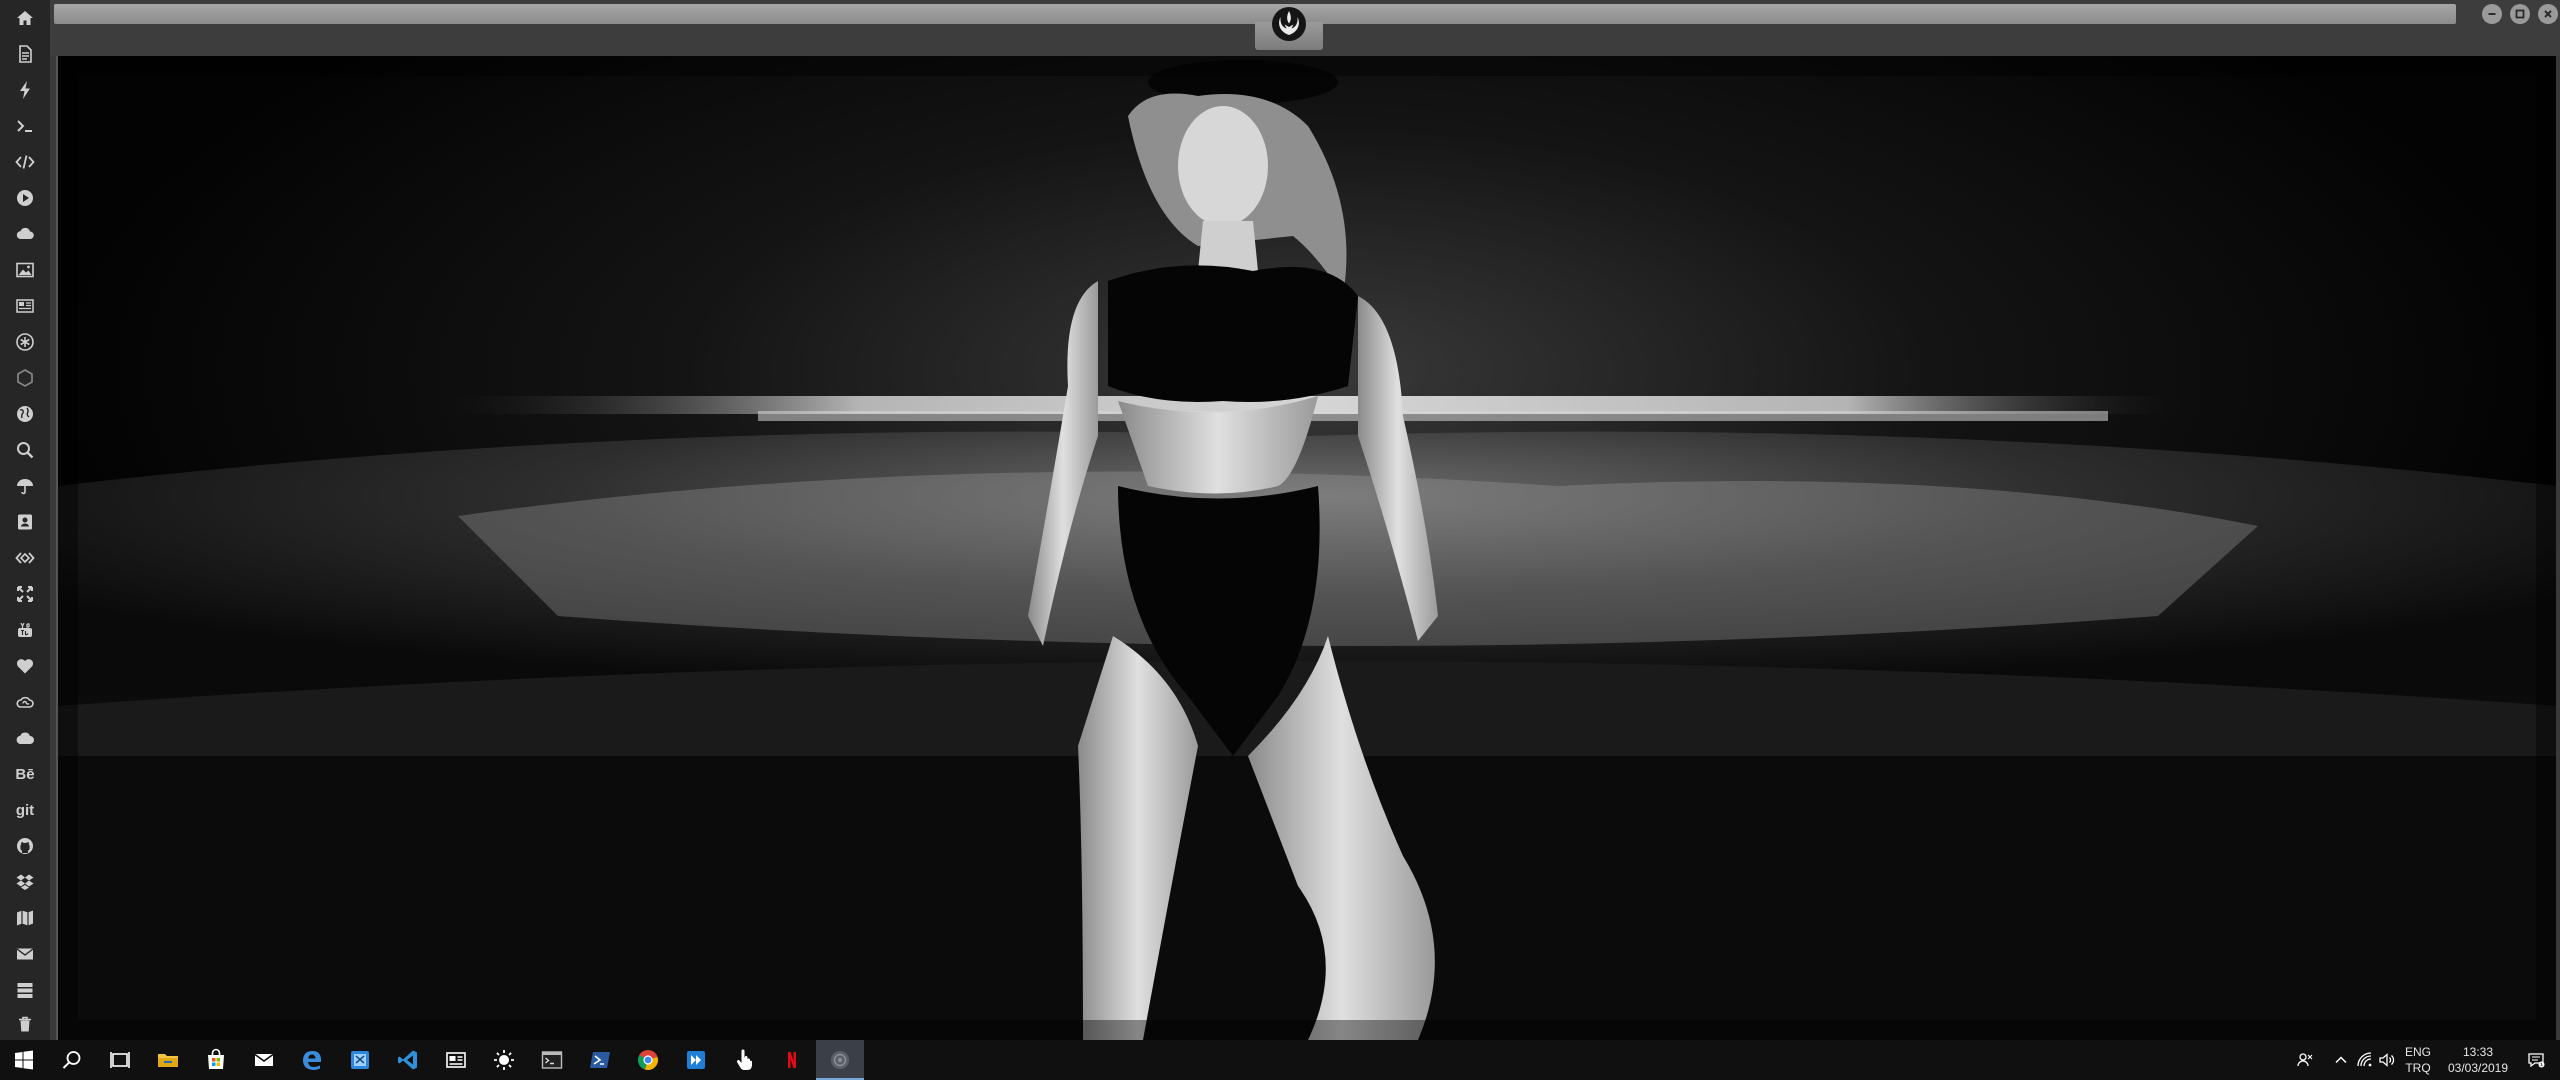 This screenshot has height=1080, width=2560. I want to click on close-button, so click(2548, 14).